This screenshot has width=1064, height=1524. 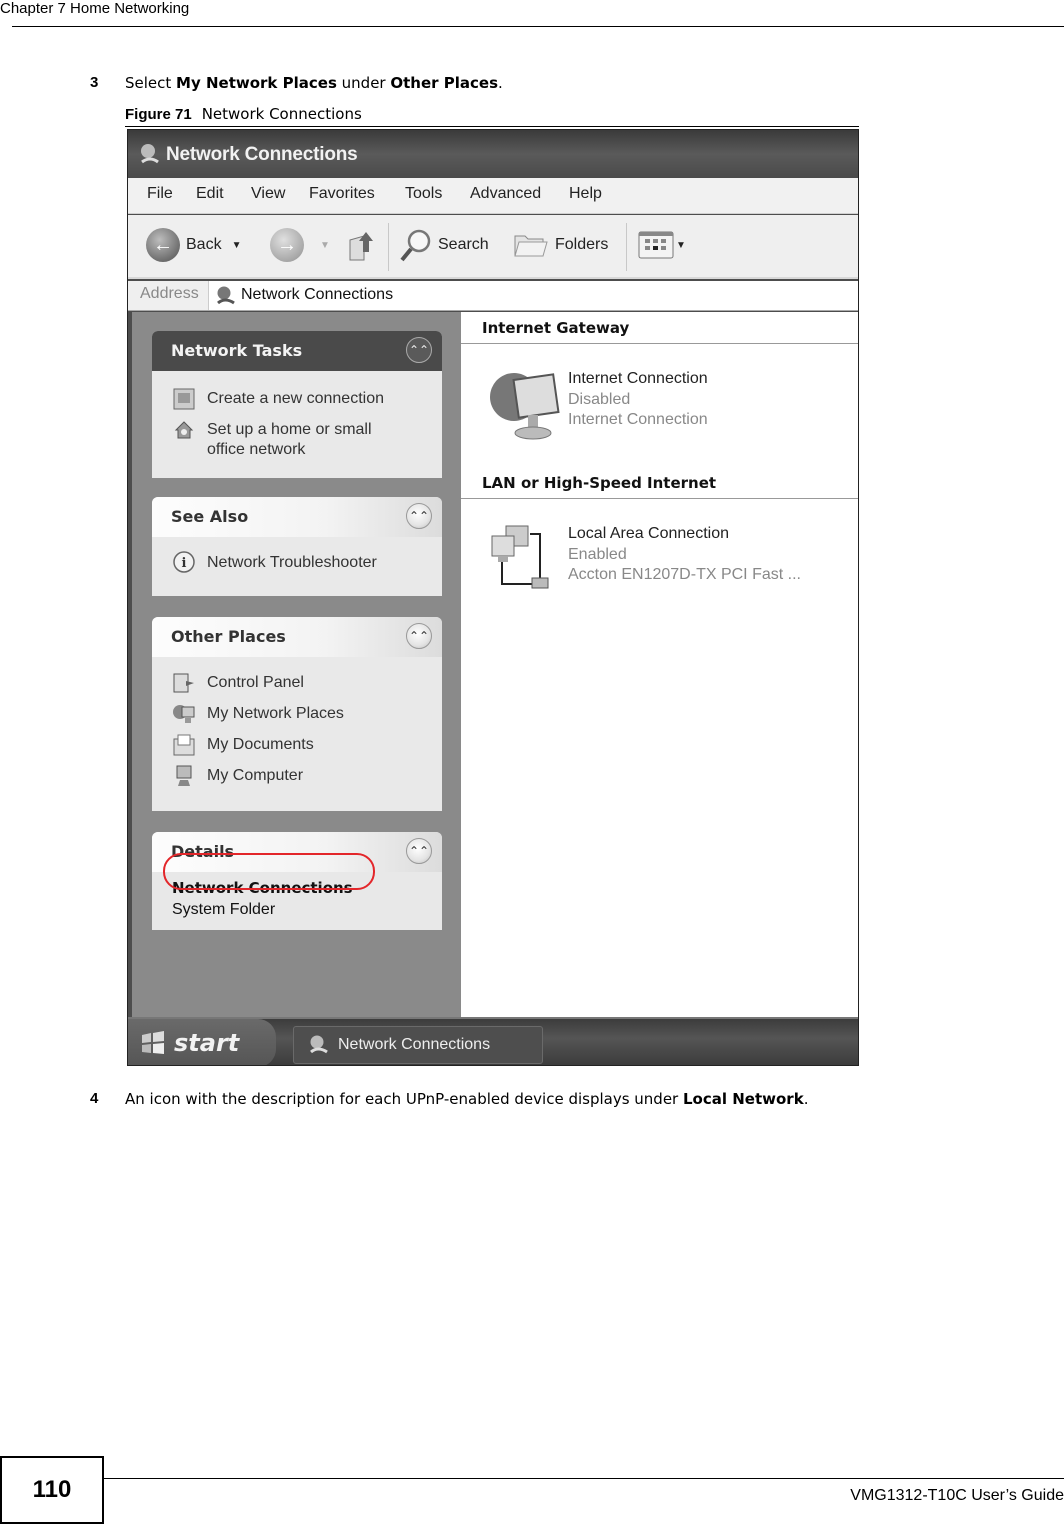 I want to click on title-bar: Network Connections, so click(x=493, y=154).